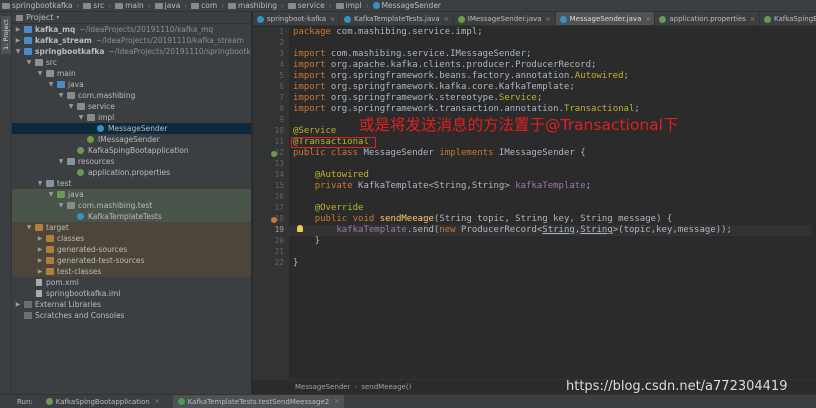 The height and width of the screenshot is (408, 816). I want to click on tree-item-pom-xml: pom.xml, so click(131, 282).